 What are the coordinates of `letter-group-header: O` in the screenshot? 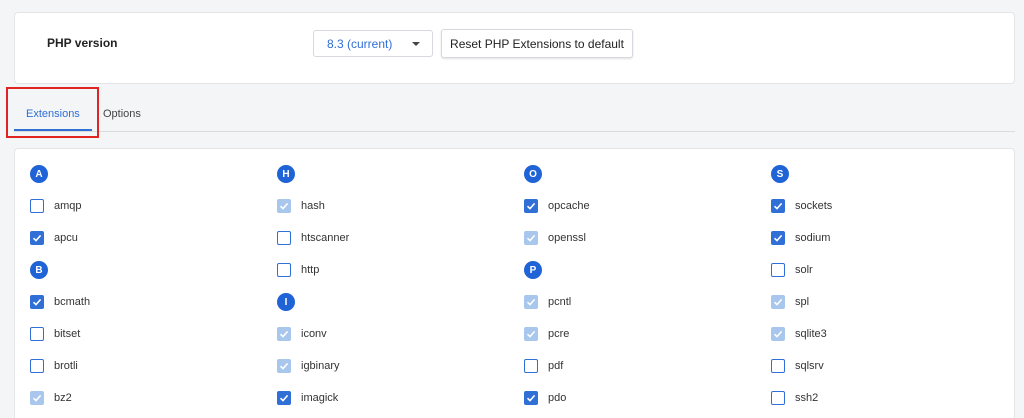 It's located at (533, 174).